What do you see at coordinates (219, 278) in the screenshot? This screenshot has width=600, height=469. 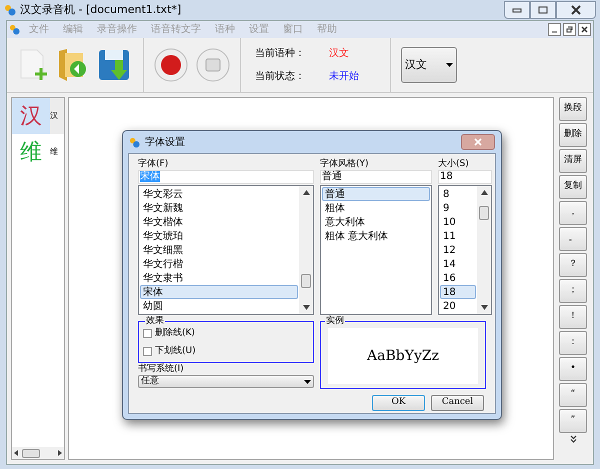 I see `list-item: 华文隶书` at bounding box center [219, 278].